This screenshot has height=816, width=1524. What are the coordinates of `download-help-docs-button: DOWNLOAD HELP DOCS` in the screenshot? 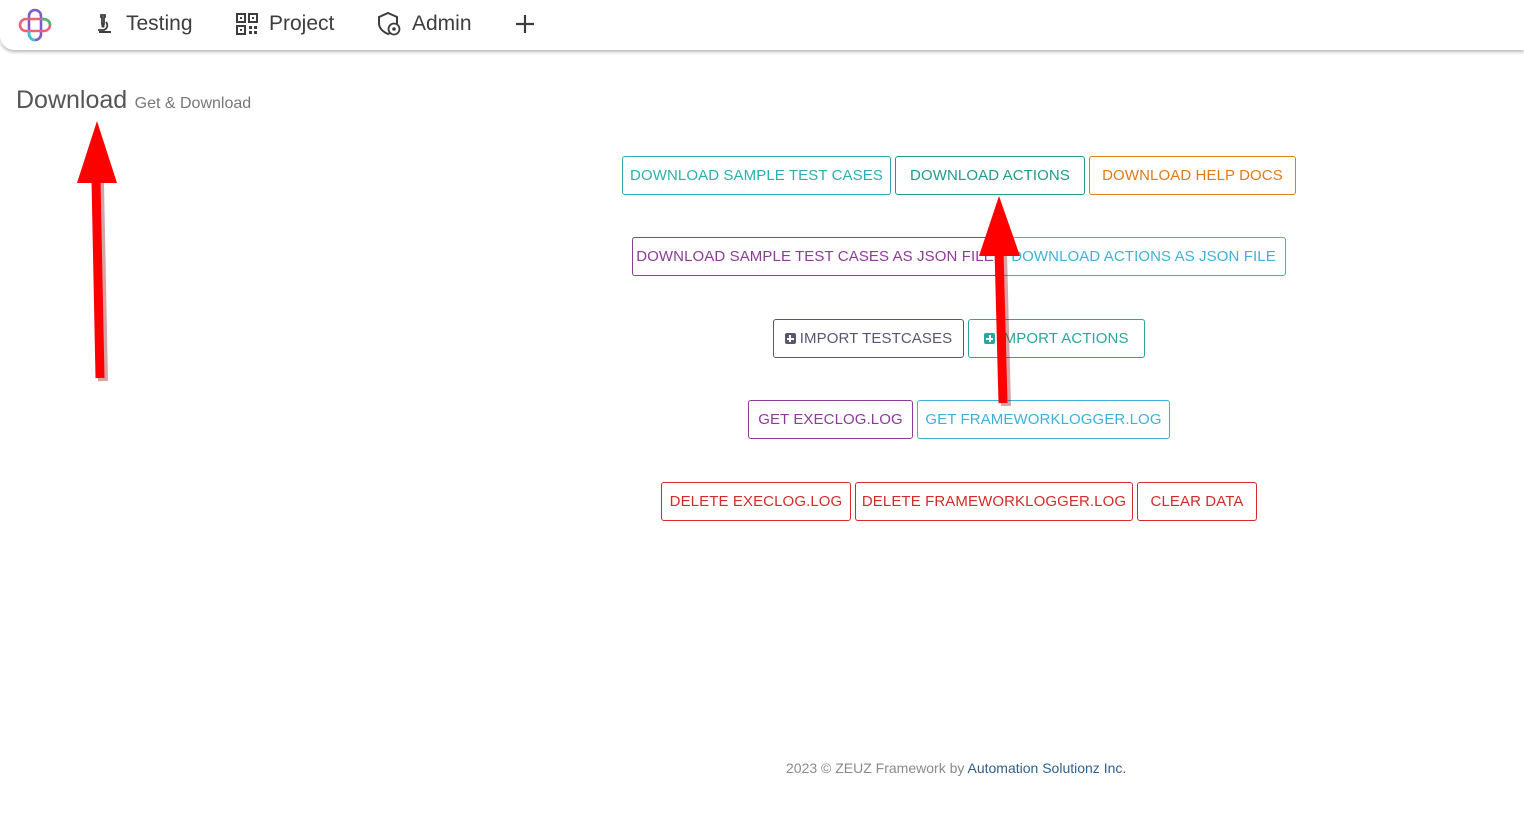 It's located at (1192, 175).